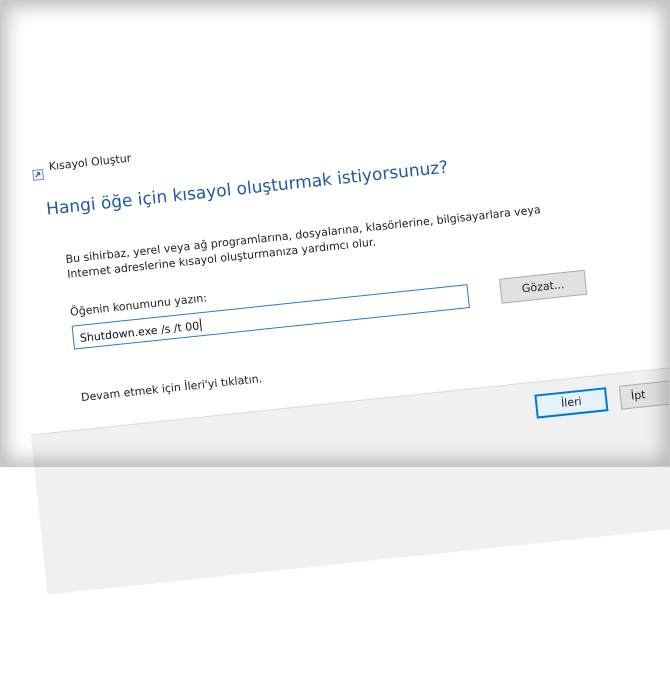 This screenshot has width=670, height=679. Describe the element at coordinates (171, 388) in the screenshot. I see `continue-hint: Devam etmek için İleri'yi tıklatın.` at that location.